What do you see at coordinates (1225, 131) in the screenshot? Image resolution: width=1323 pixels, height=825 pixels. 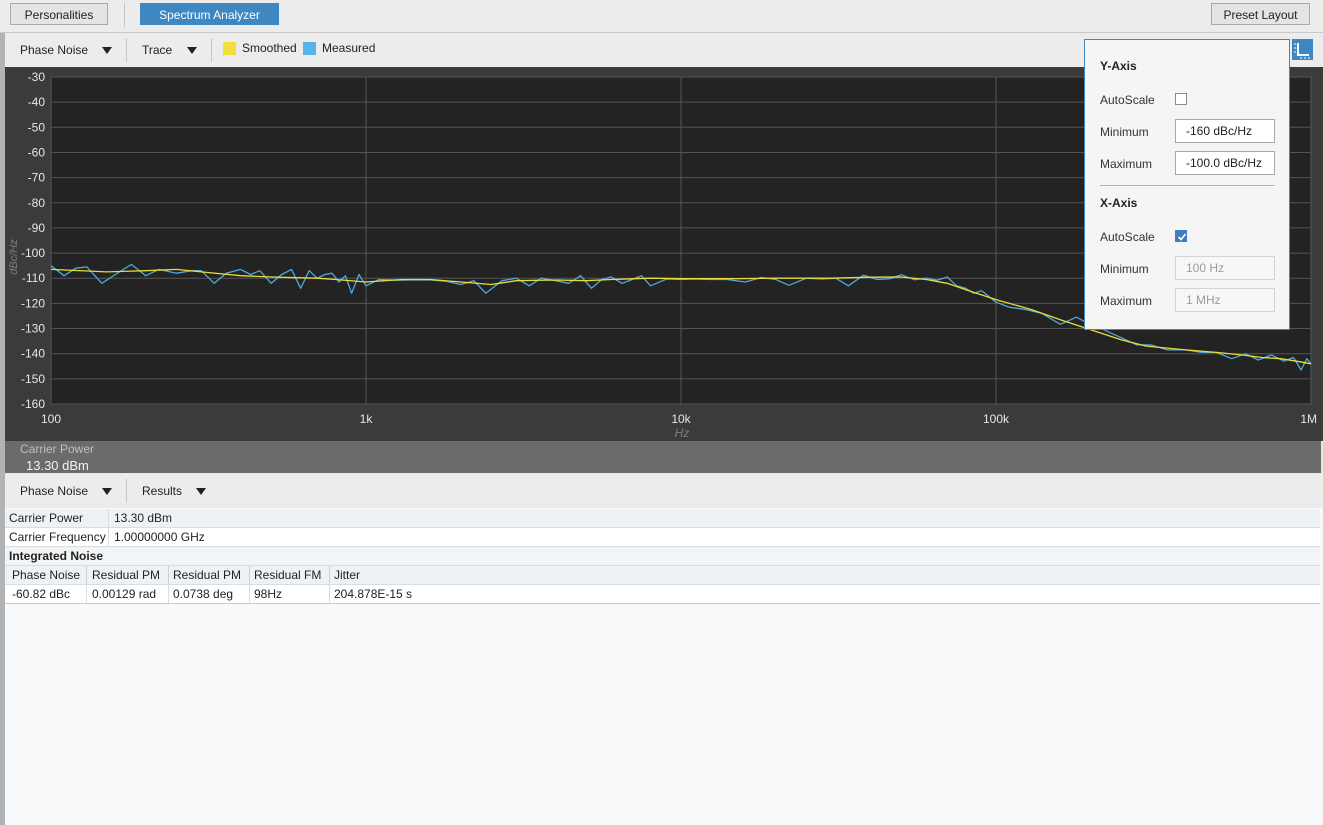 I see `y-minimum-input` at bounding box center [1225, 131].